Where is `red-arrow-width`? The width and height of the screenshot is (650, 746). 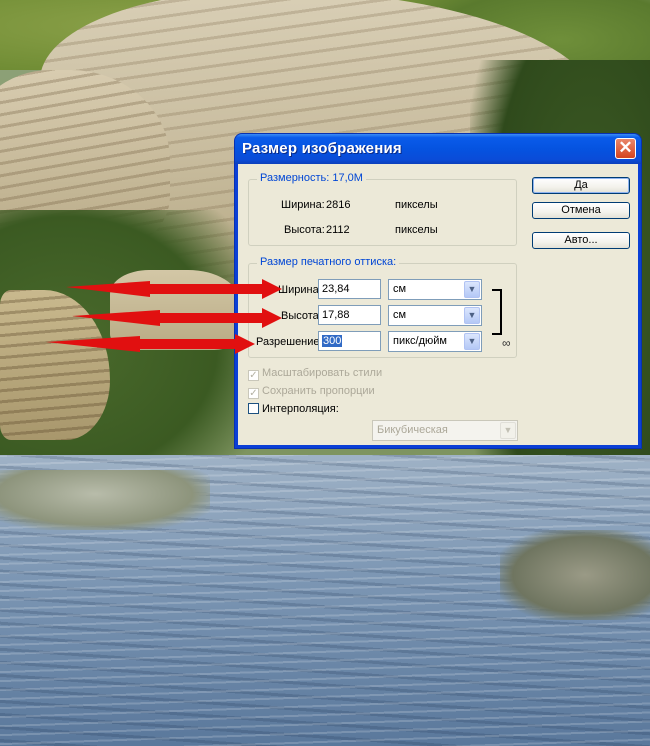
red-arrow-width is located at coordinates (174, 289).